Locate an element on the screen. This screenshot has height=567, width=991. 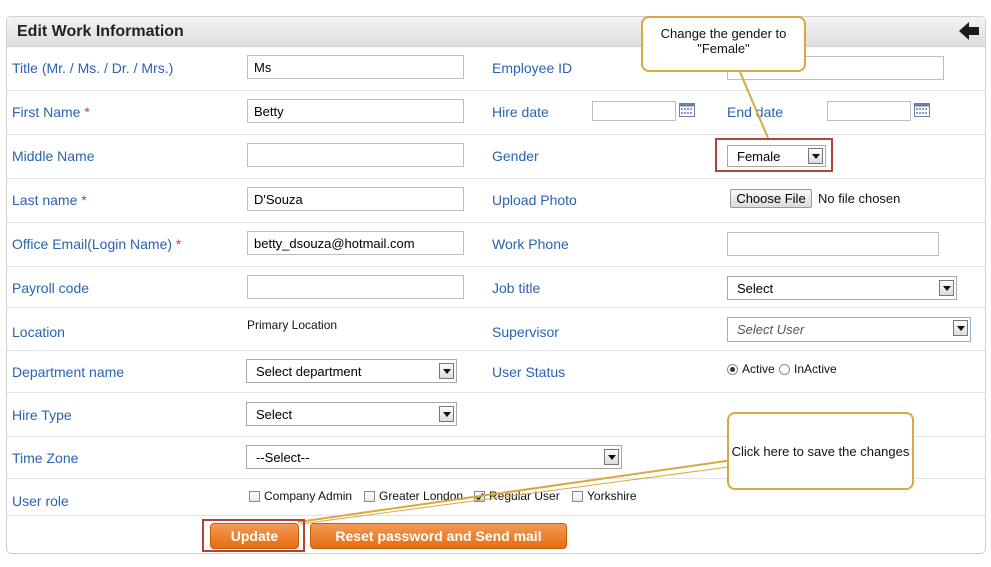
gender-highlight is located at coordinates (774, 155).